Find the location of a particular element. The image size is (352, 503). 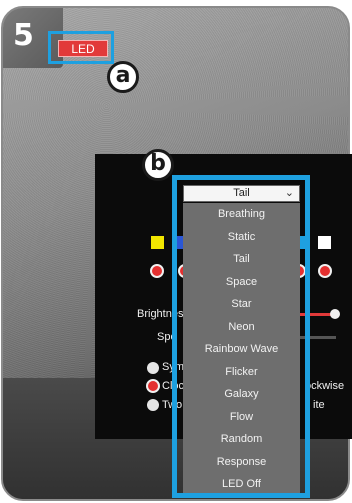

effect-select-value: Tail is located at coordinates (241, 193).